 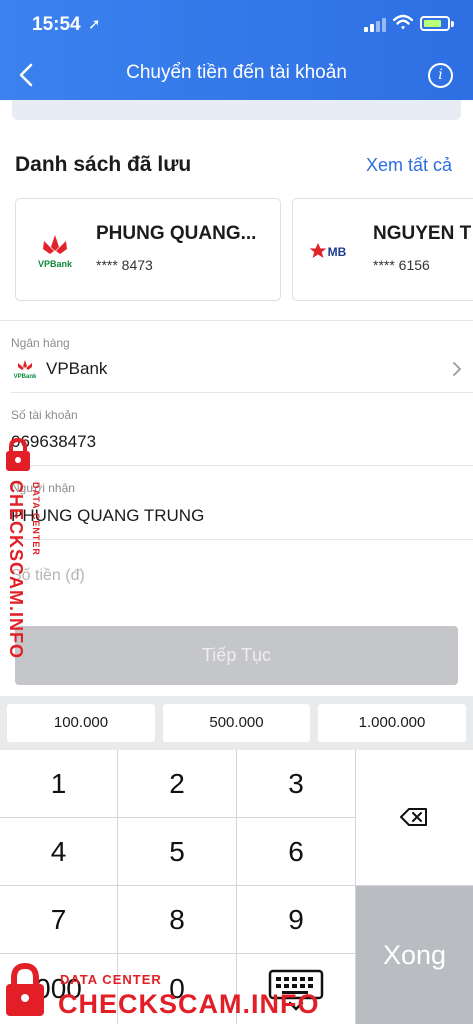 What do you see at coordinates (236, 111) in the screenshot?
I see `header-strip` at bounding box center [236, 111].